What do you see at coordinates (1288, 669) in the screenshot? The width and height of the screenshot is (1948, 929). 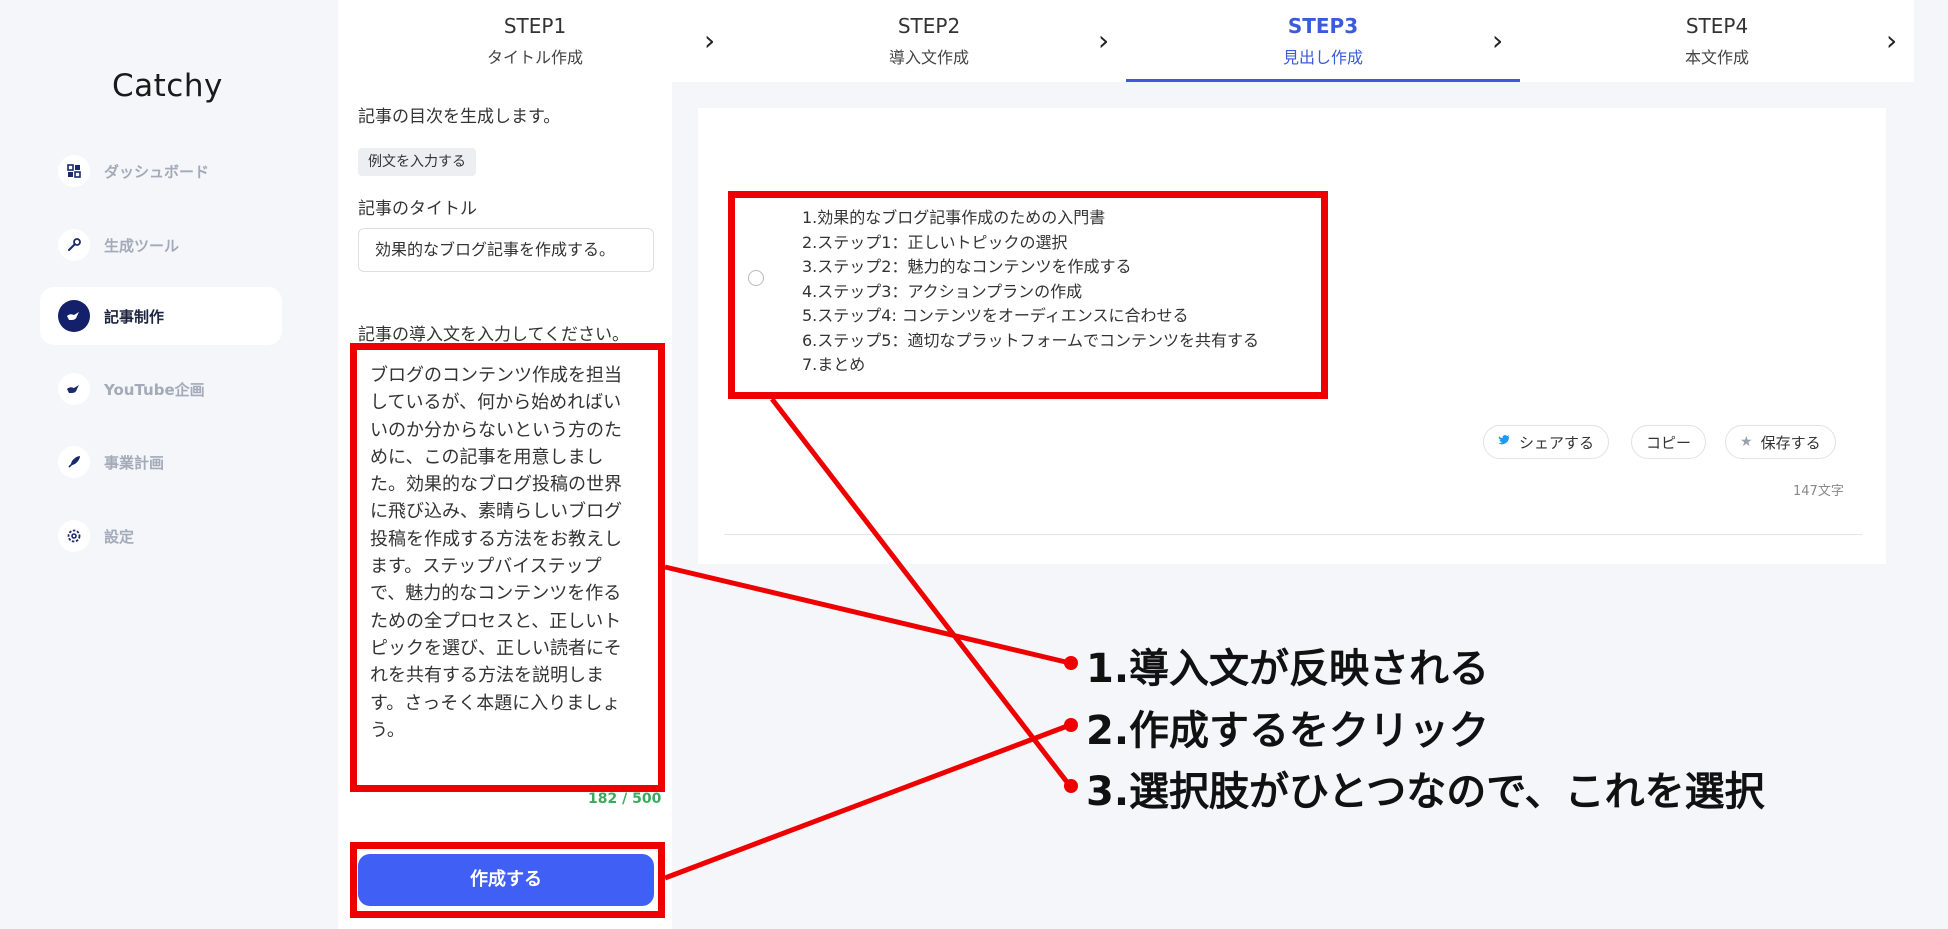 I see `annotation-text-1: 1.導入文が反映される` at bounding box center [1288, 669].